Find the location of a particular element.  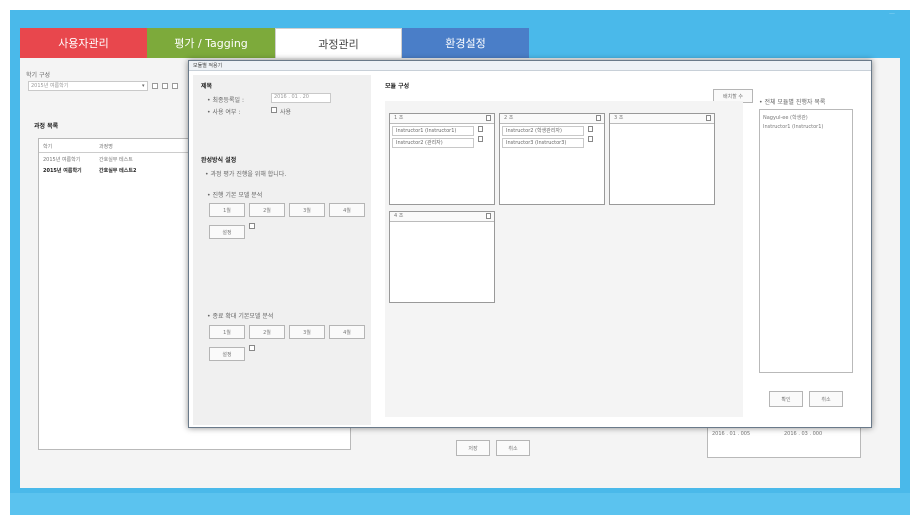

group-box-3: 3 조 is located at coordinates (662, 159).